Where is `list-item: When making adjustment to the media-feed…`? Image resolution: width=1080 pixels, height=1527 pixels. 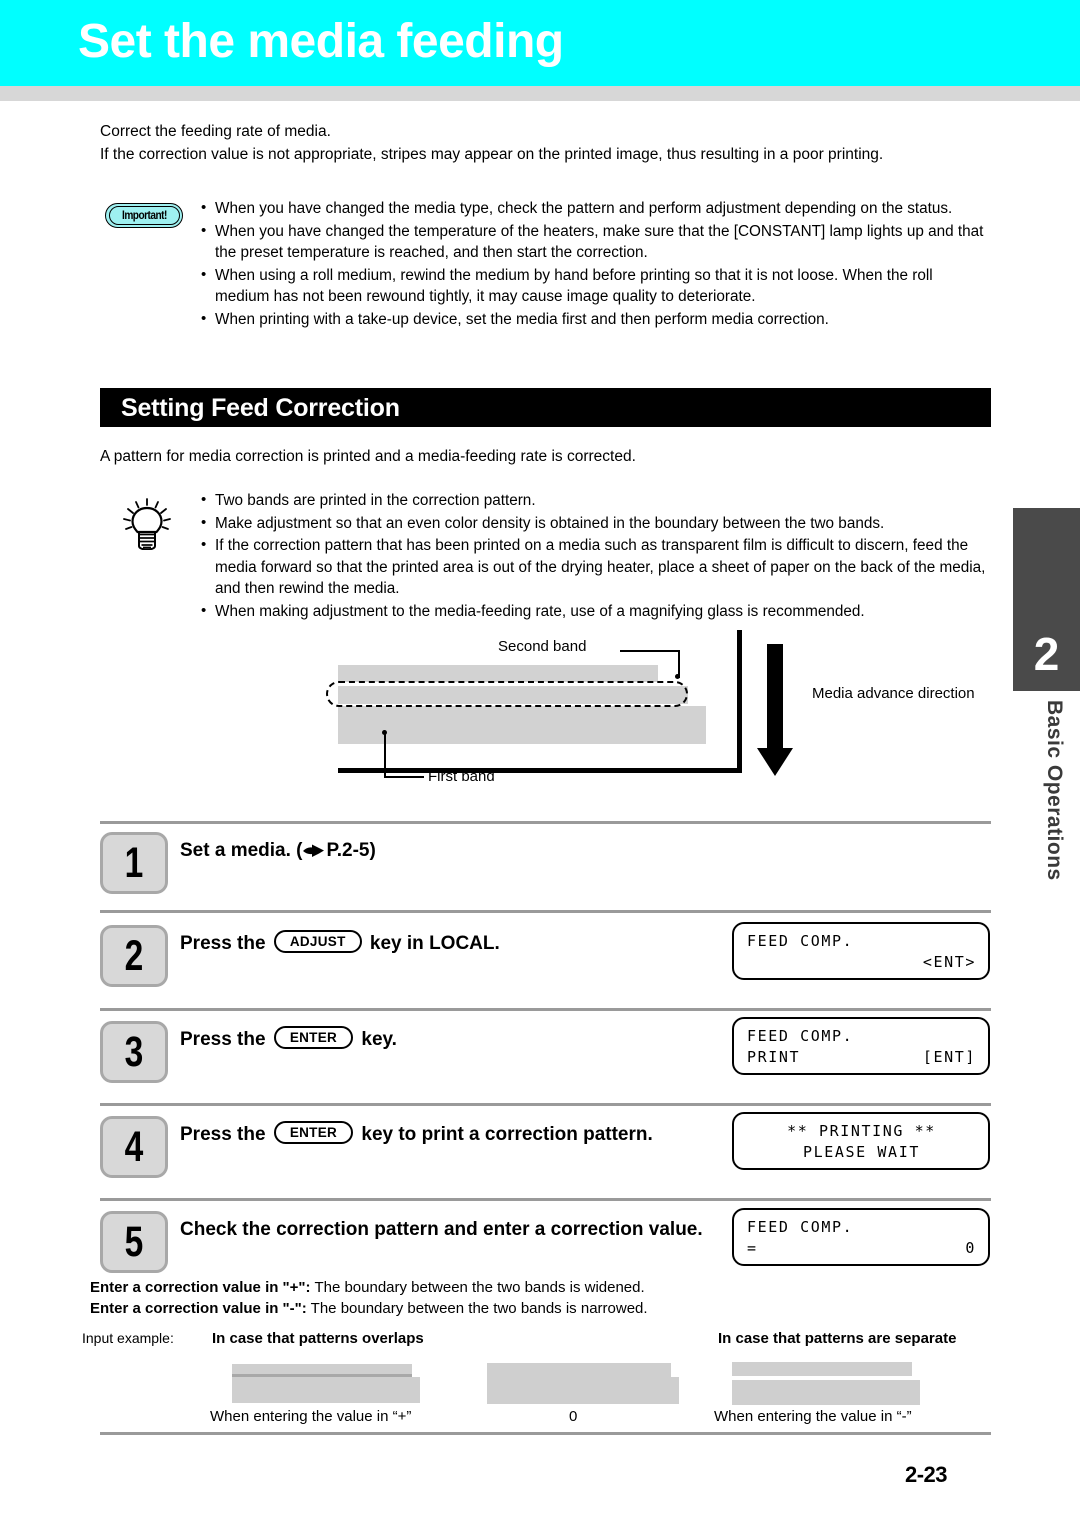 list-item: When making adjustment to the media-feed… is located at coordinates (594, 611).